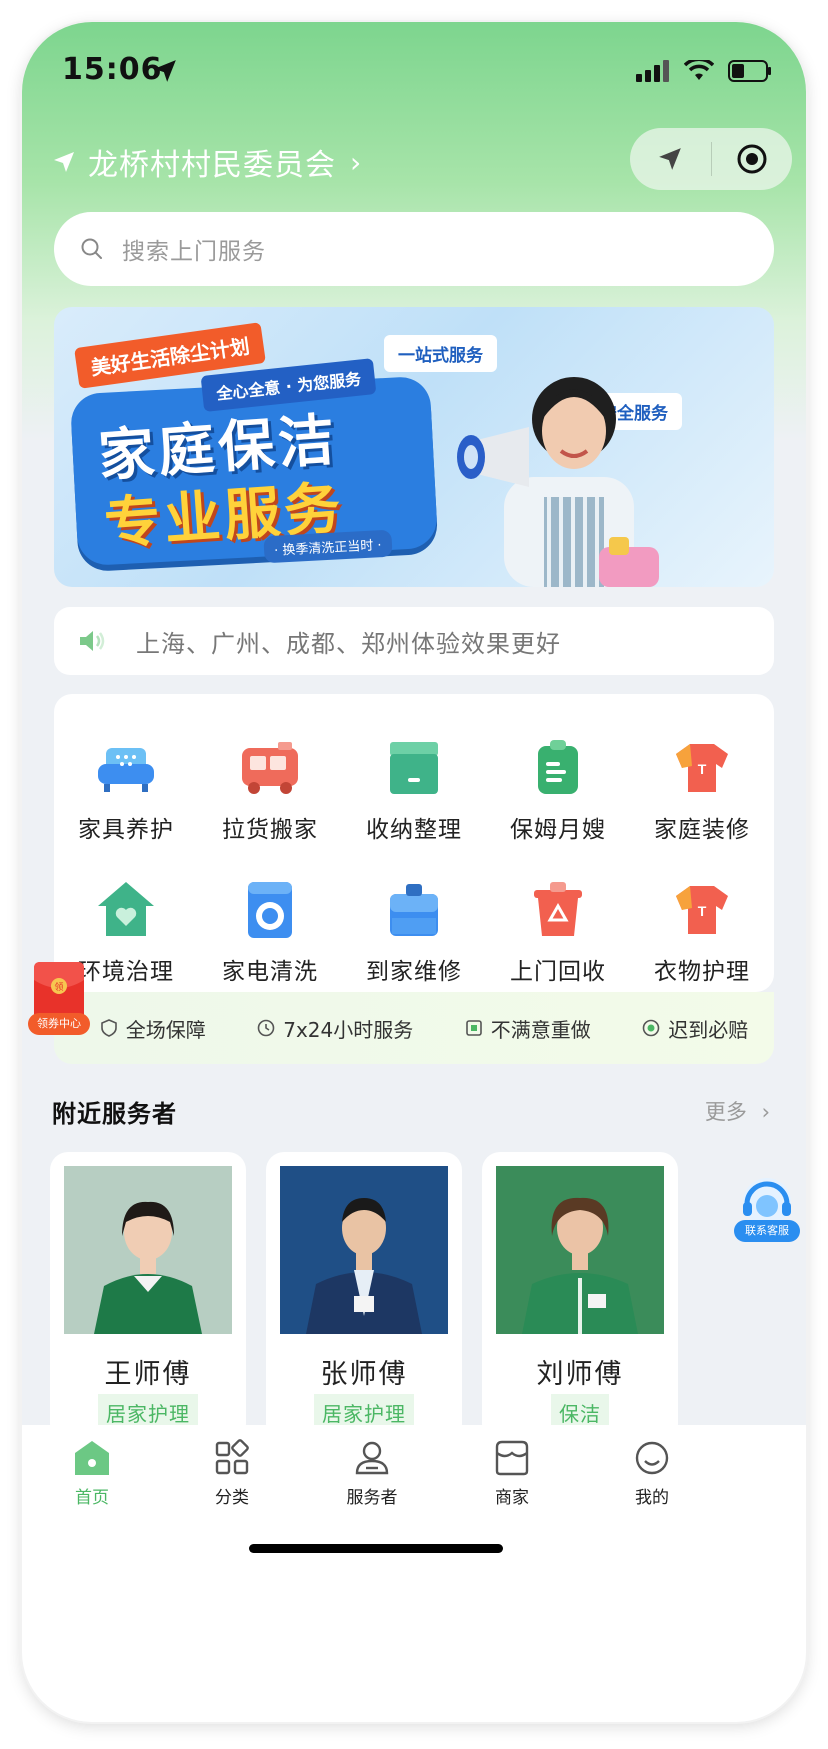 Image resolution: width=828 pixels, height=1749 pixels. Describe the element at coordinates (652, 1498) in the screenshot. I see `tab-label: 我的` at that location.